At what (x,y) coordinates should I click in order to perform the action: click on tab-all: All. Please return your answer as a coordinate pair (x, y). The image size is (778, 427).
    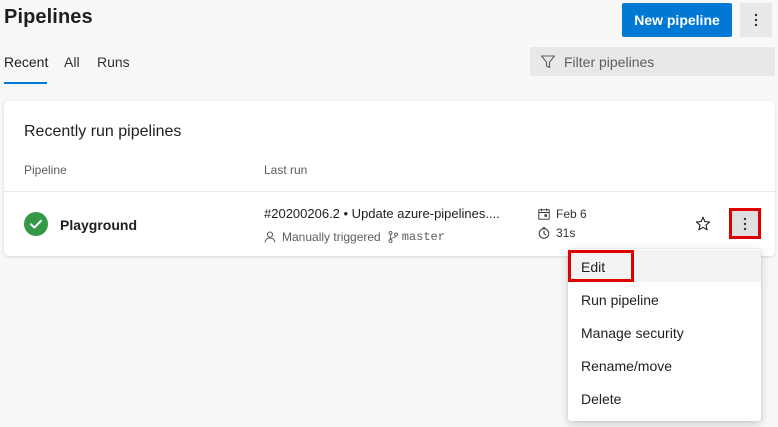
    Looking at the image, I should click on (72, 62).